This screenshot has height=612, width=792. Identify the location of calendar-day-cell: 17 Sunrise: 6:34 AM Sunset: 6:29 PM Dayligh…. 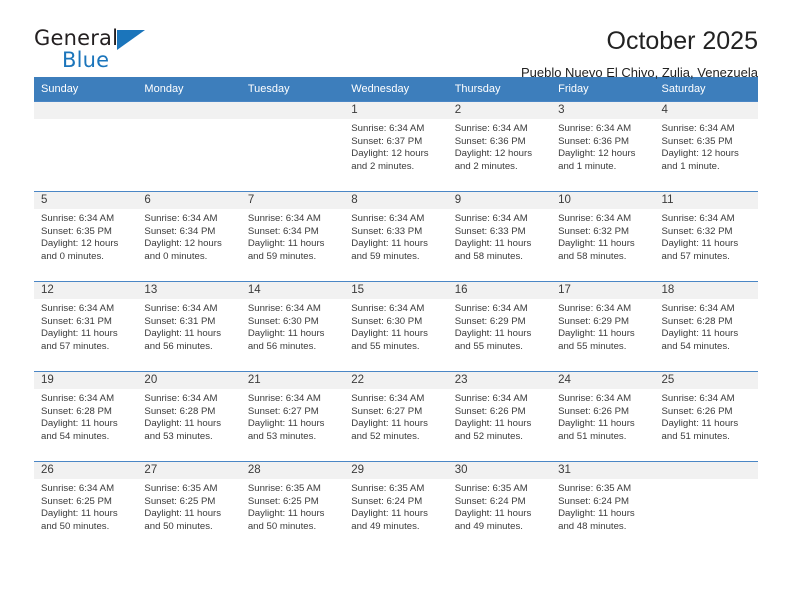
(603, 326).